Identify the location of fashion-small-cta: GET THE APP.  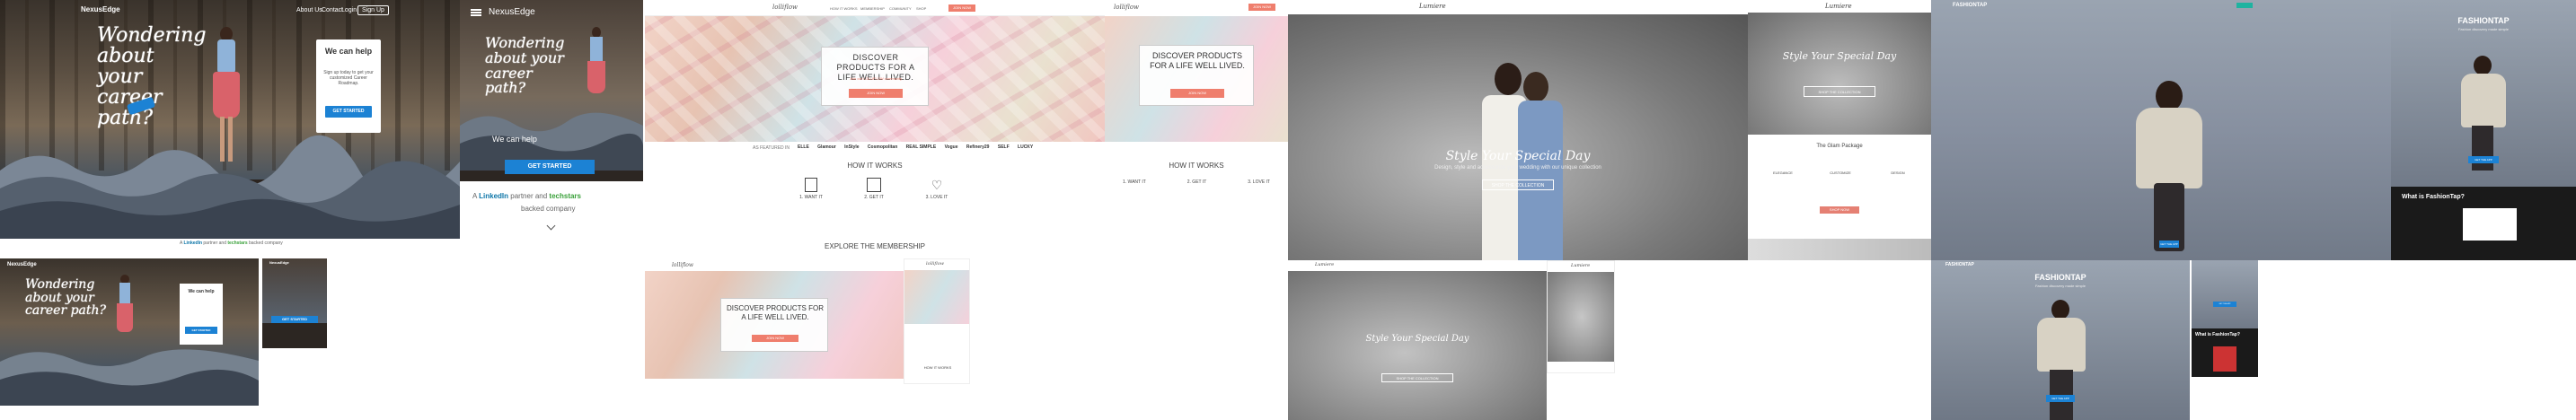
(2060, 398).